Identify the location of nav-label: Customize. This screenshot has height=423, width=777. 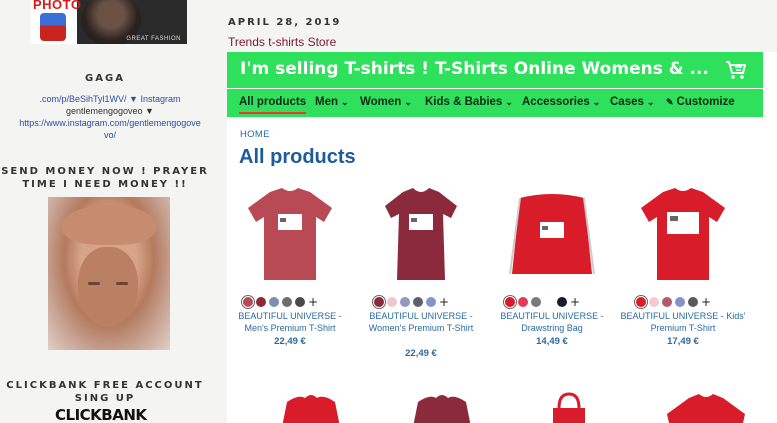
(705, 102).